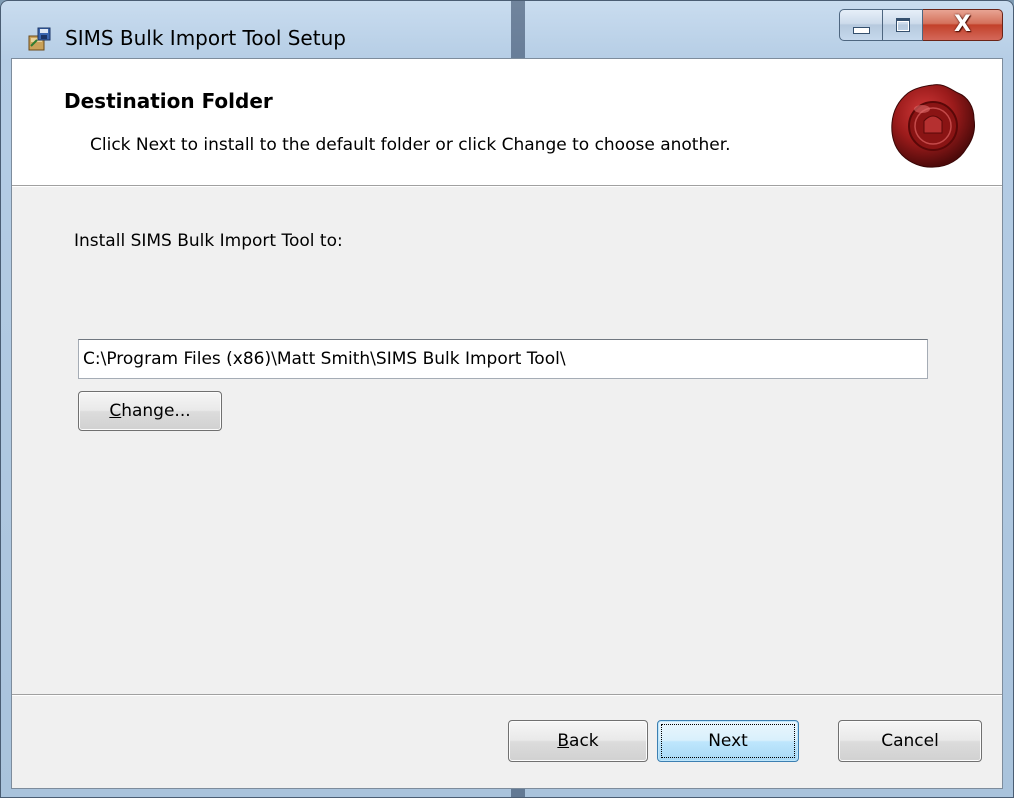 The width and height of the screenshot is (1014, 798). I want to click on maximize-icon, so click(902, 25).